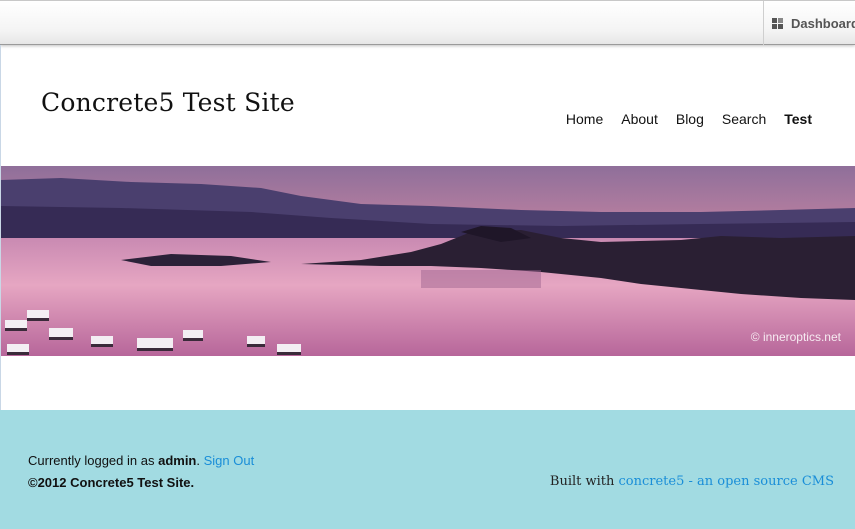  I want to click on concrete5-link: concrete5 - an open source CMS, so click(726, 481).